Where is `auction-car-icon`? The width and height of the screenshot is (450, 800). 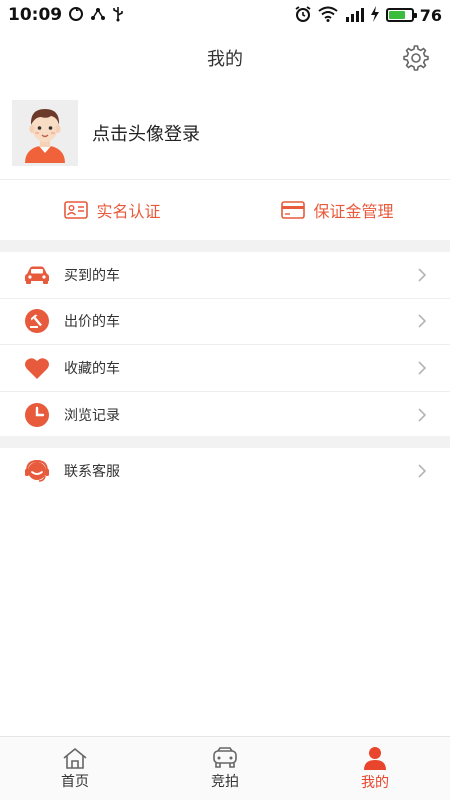 auction-car-icon is located at coordinates (225, 757).